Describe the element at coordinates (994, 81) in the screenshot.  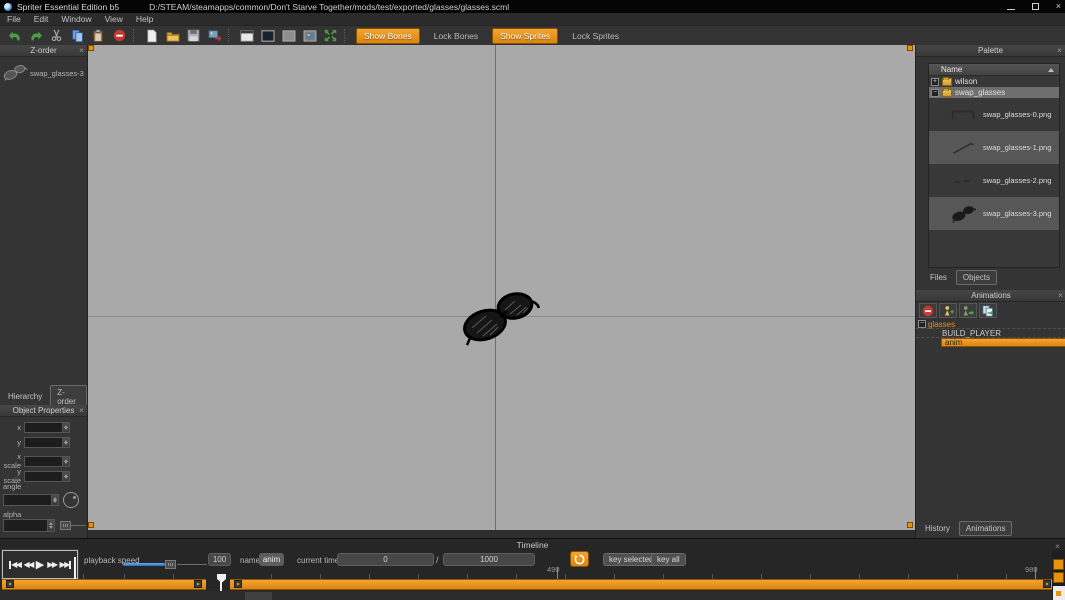
I see `palette-folder-wilson: + wilson` at that location.